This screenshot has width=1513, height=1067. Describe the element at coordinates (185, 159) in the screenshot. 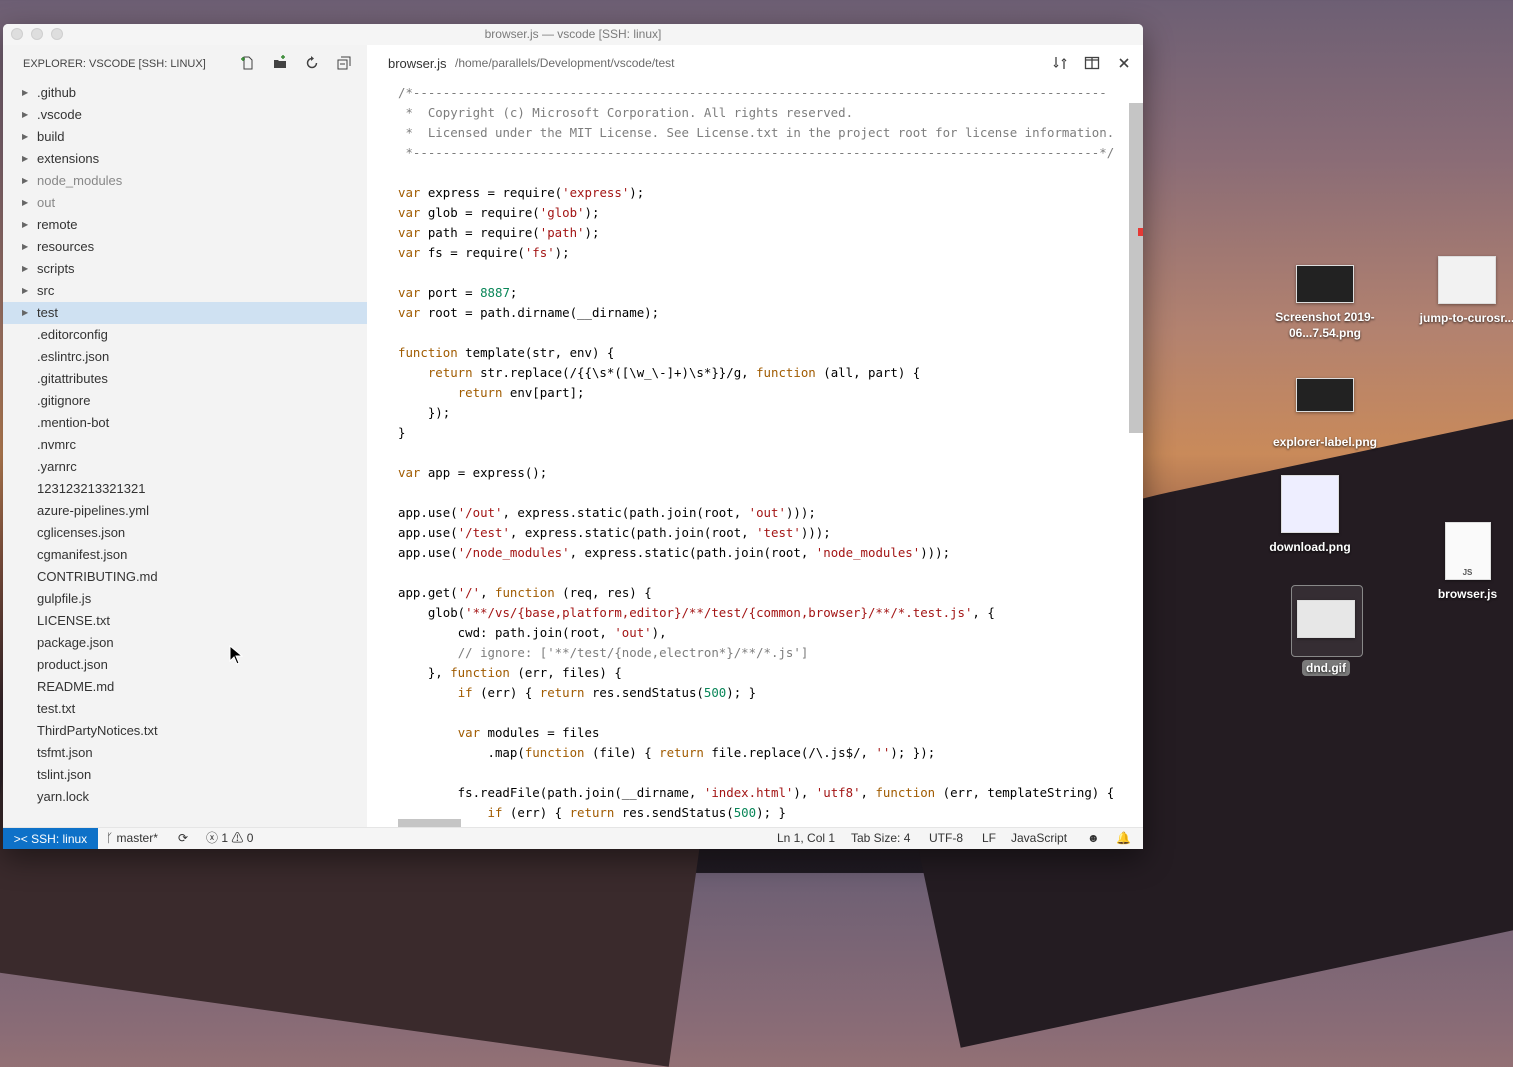

I see `folder-item: ▶ extensions` at that location.